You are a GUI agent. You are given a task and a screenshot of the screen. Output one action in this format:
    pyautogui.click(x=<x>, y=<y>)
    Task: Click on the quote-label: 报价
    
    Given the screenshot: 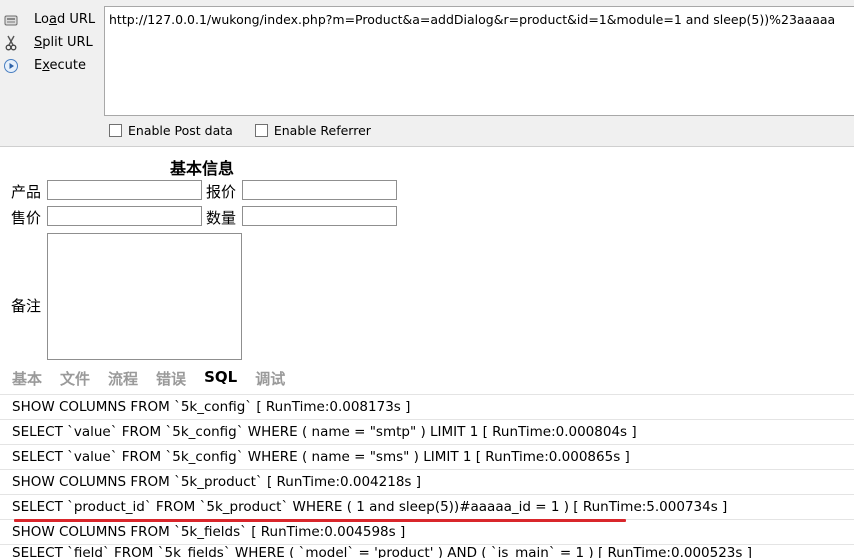 What is the action you would take?
    pyautogui.click(x=221, y=192)
    